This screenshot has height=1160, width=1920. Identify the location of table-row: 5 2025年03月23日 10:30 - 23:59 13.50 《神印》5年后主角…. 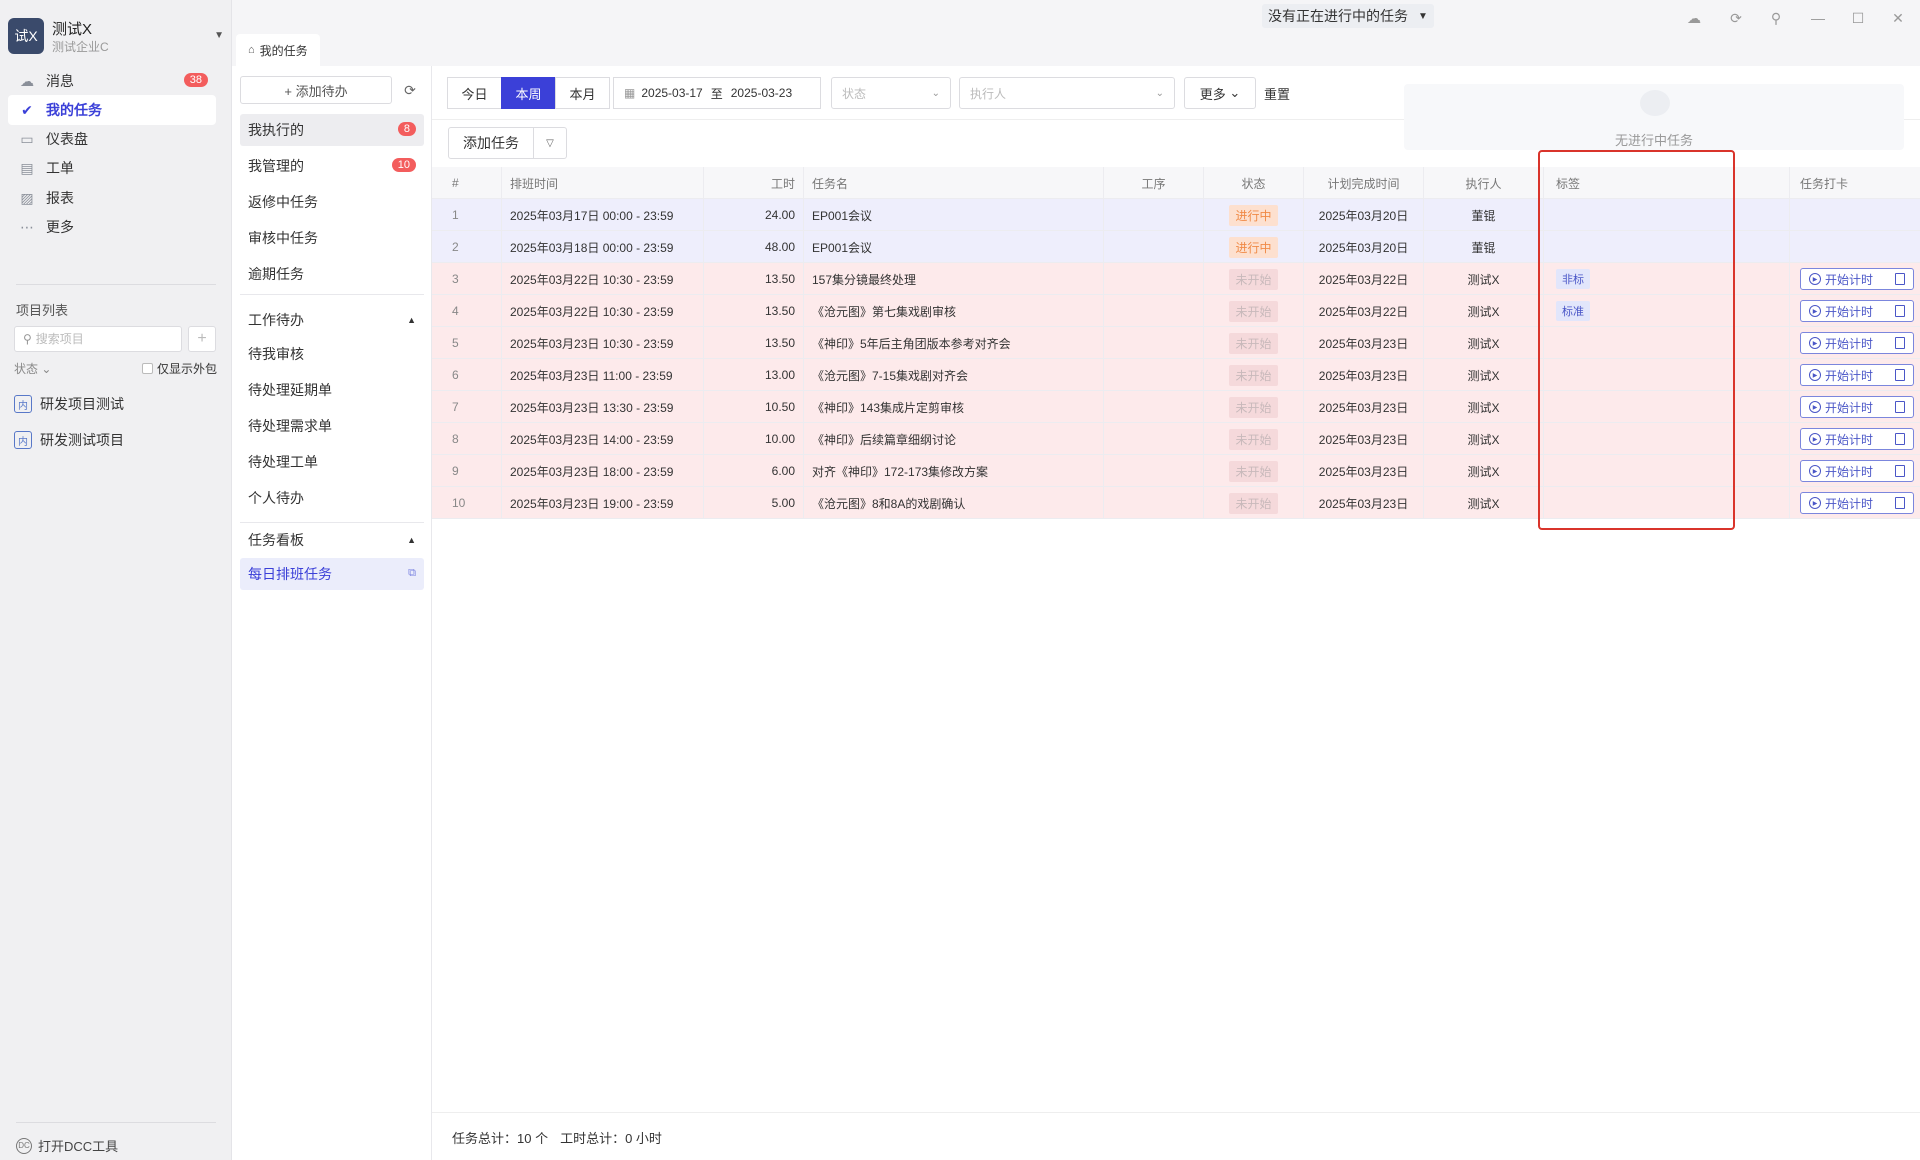
(1176, 343).